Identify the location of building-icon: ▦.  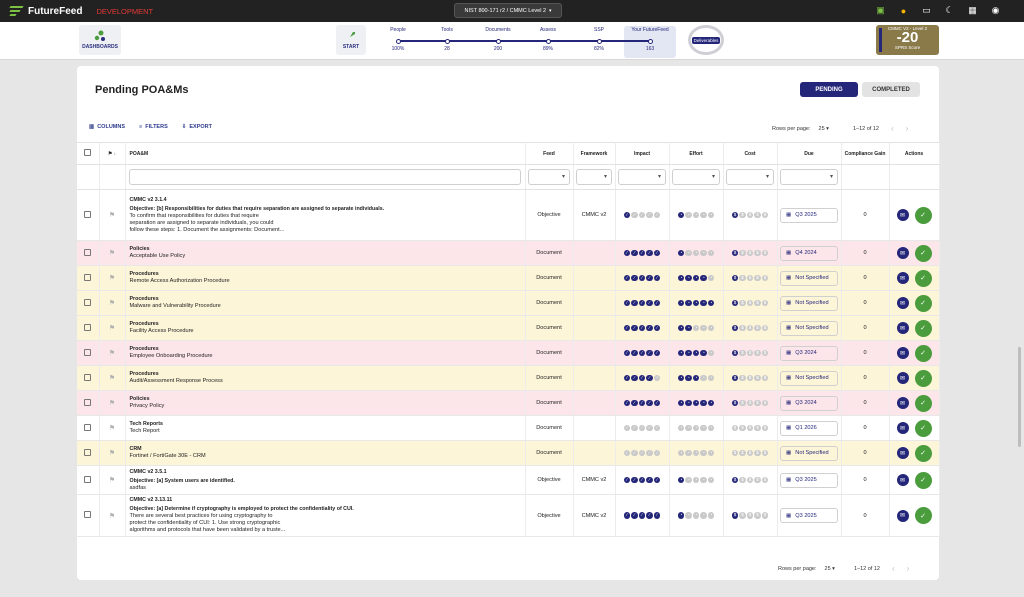
(972, 10).